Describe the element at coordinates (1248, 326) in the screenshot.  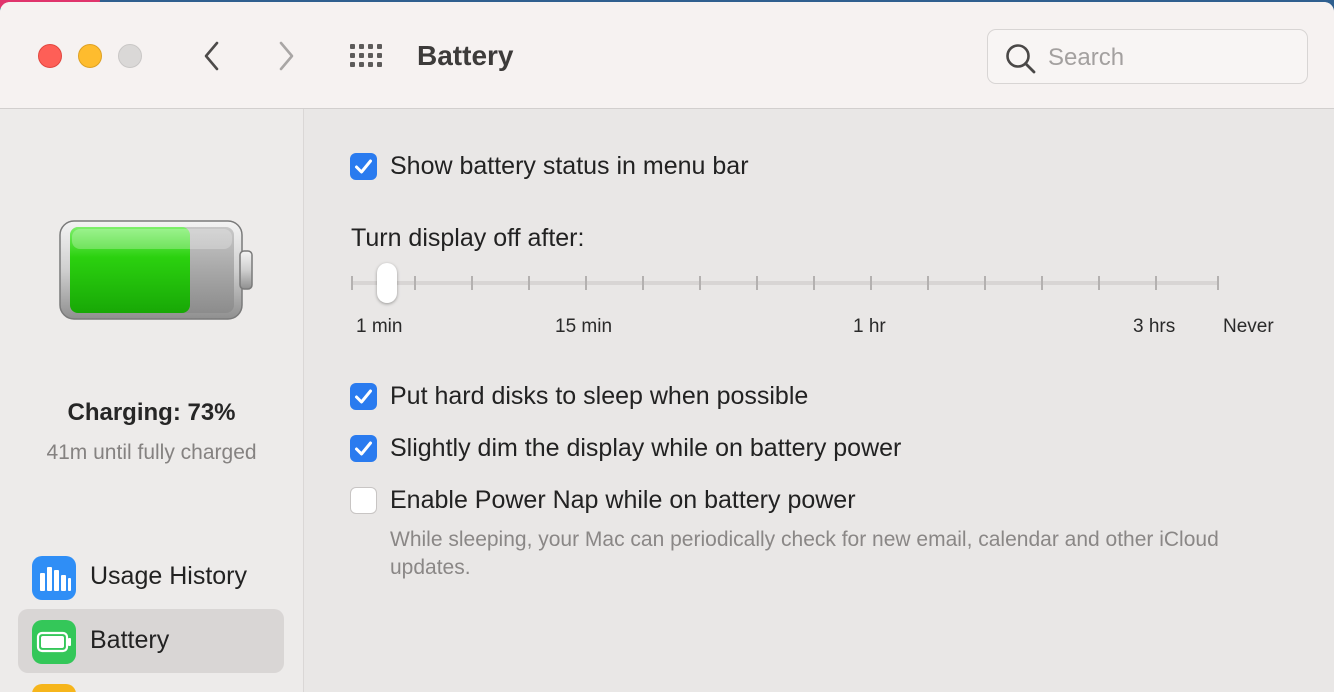
I see `tick-label-never: Never` at that location.